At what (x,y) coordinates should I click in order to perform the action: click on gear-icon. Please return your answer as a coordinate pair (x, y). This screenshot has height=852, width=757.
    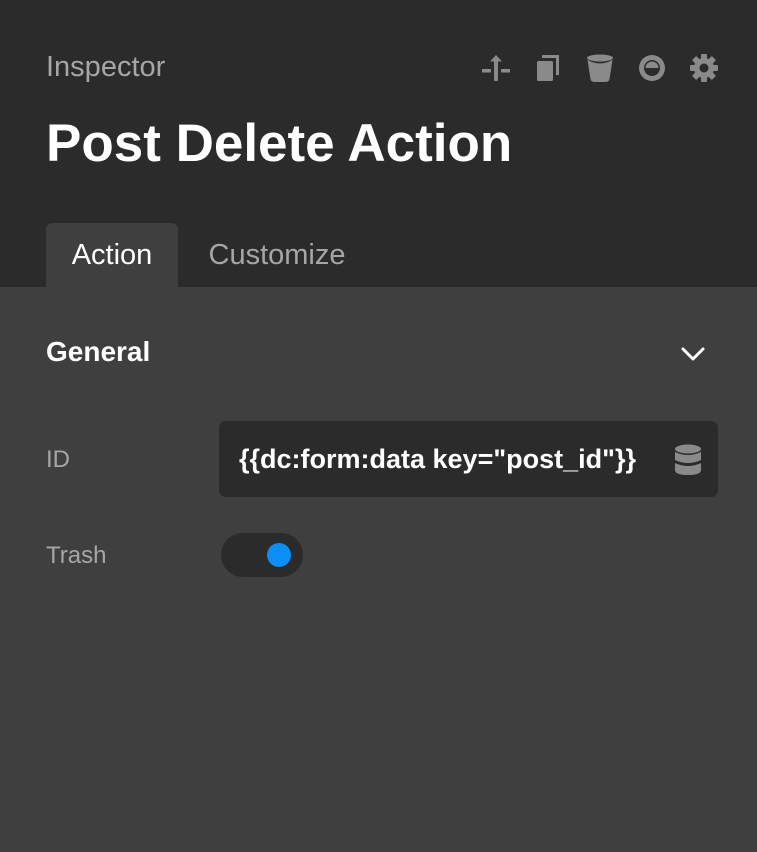
    Looking at the image, I should click on (704, 68).